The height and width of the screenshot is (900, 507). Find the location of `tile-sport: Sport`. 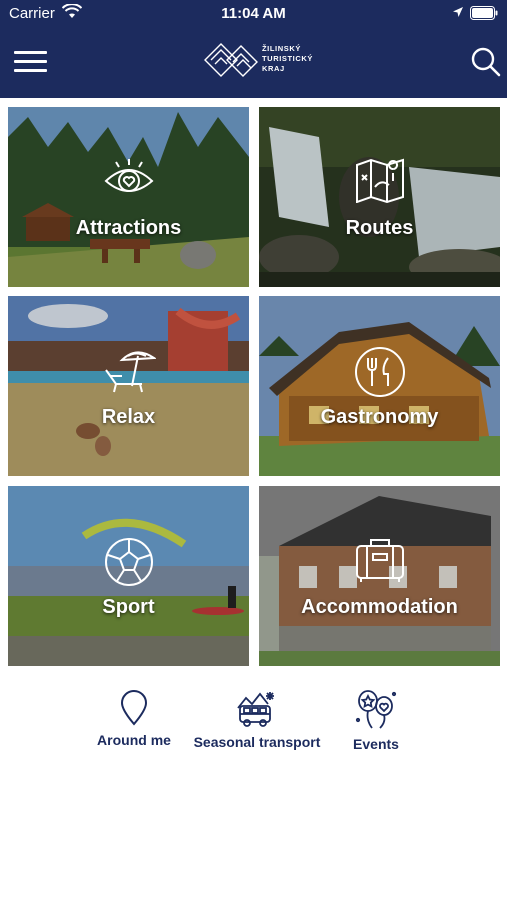

tile-sport: Sport is located at coordinates (128, 576).